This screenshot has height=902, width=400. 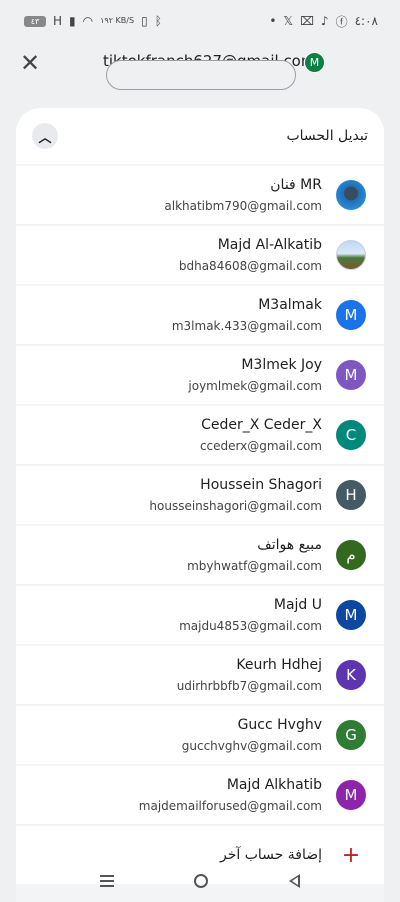 I want to click on x-app-icon: 𝕏, so click(x=288, y=21).